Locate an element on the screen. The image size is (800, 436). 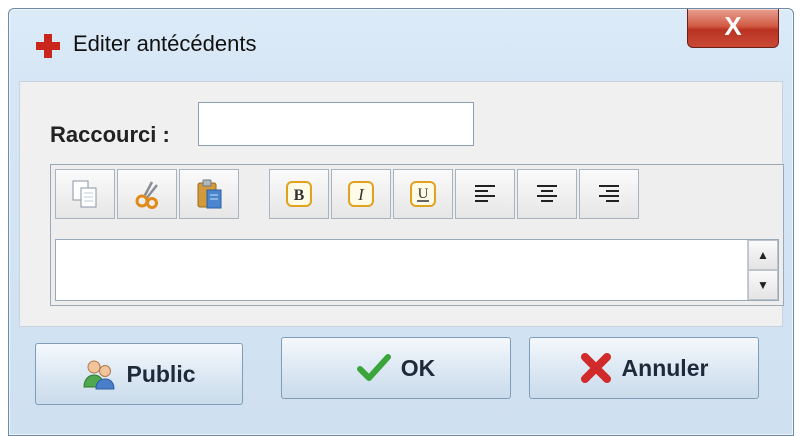
clipboard-icon is located at coordinates (209, 194).